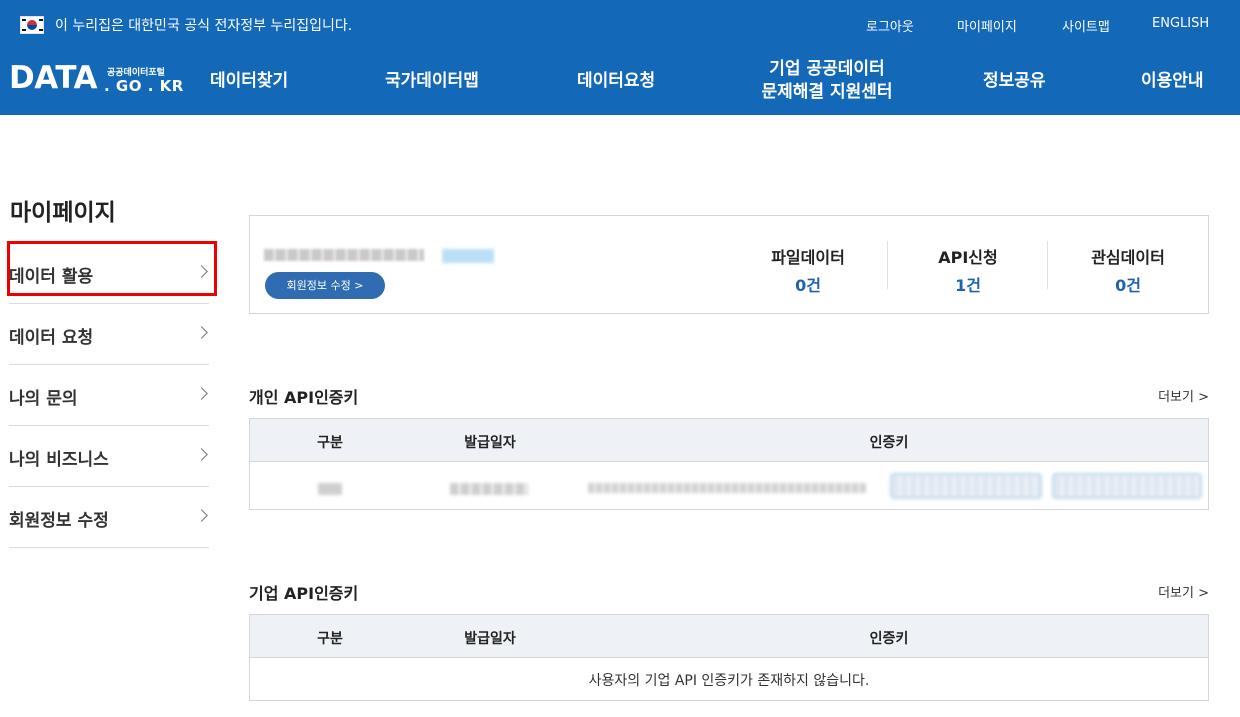 This screenshot has width=1240, height=717. Describe the element at coordinates (966, 486) in the screenshot. I see `copy-key-button` at that location.